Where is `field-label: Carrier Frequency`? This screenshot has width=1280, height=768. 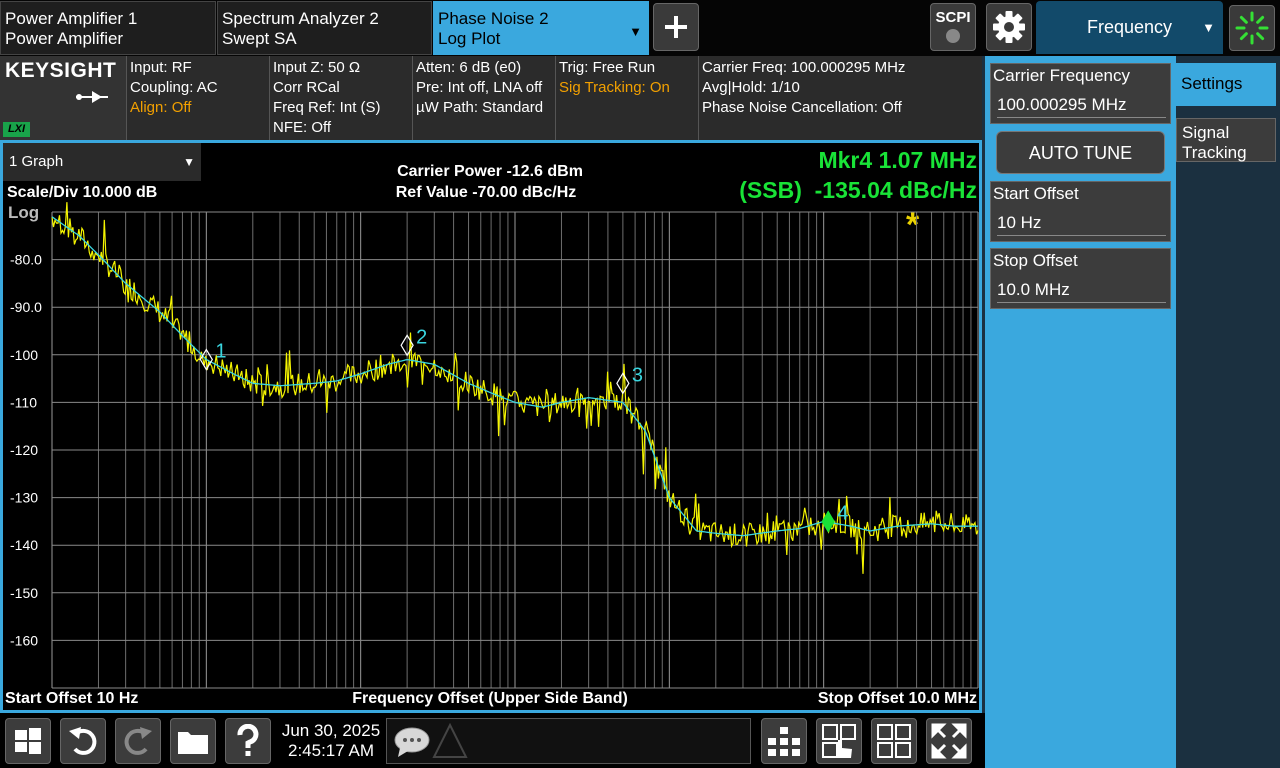
field-label: Carrier Frequency is located at coordinates (1061, 75).